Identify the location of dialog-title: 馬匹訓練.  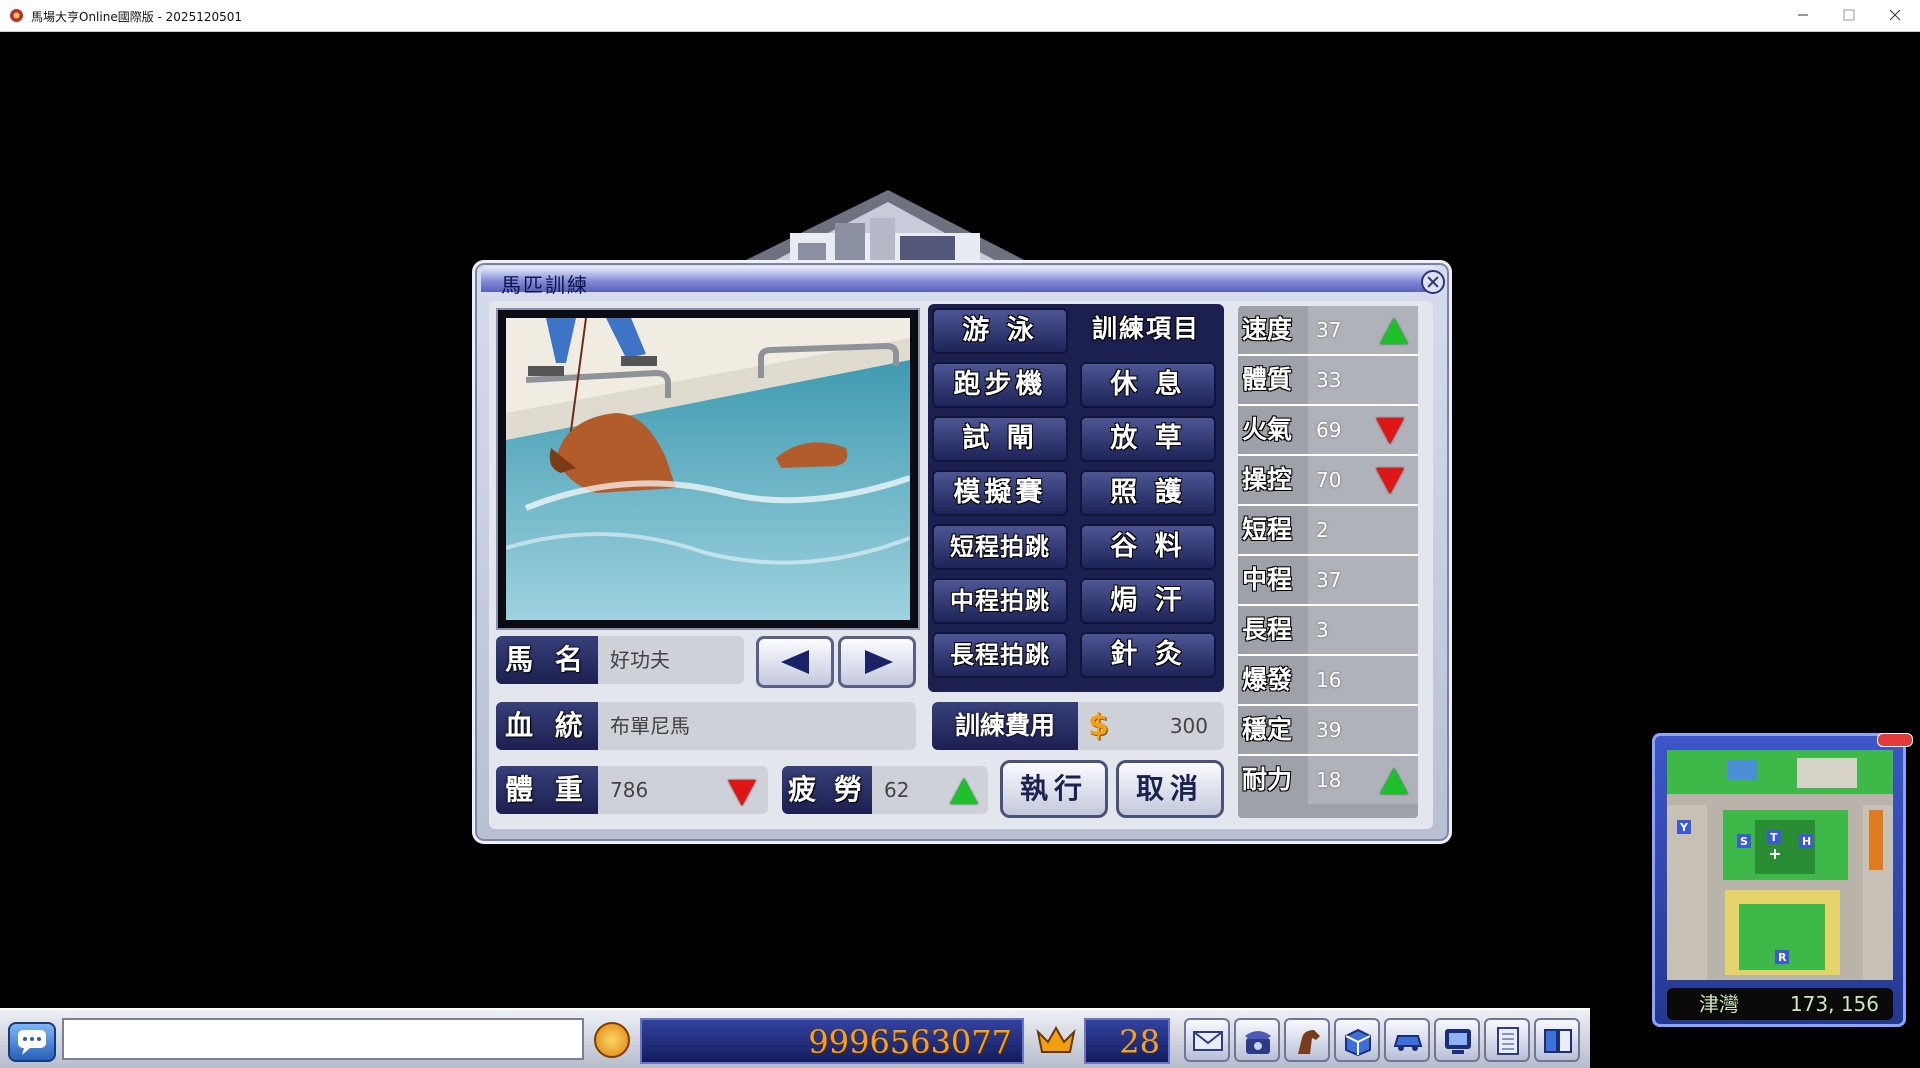
(545, 285).